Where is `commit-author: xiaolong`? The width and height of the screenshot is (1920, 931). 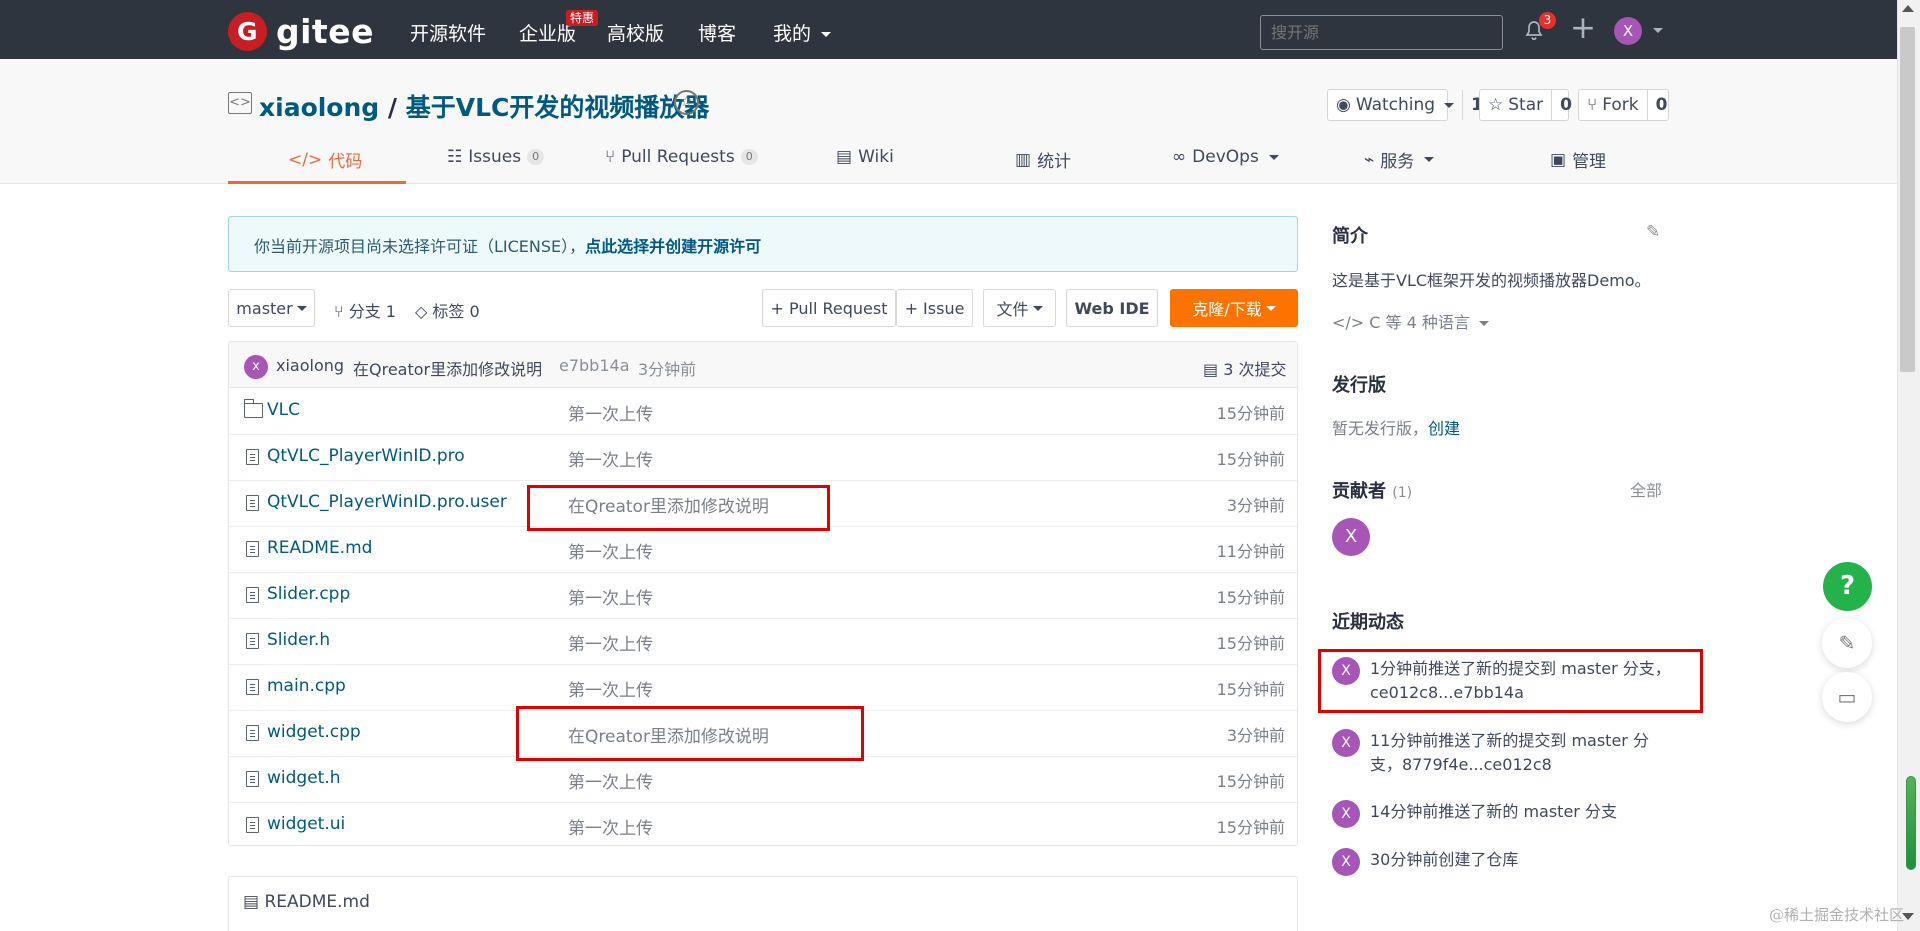
commit-author: xiaolong is located at coordinates (310, 365).